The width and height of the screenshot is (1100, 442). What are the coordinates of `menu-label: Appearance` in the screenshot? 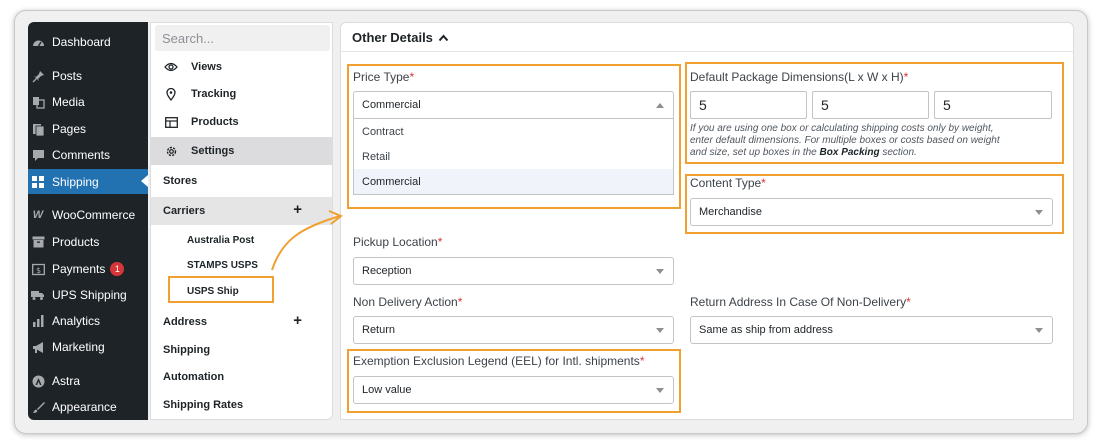 It's located at (84, 407).